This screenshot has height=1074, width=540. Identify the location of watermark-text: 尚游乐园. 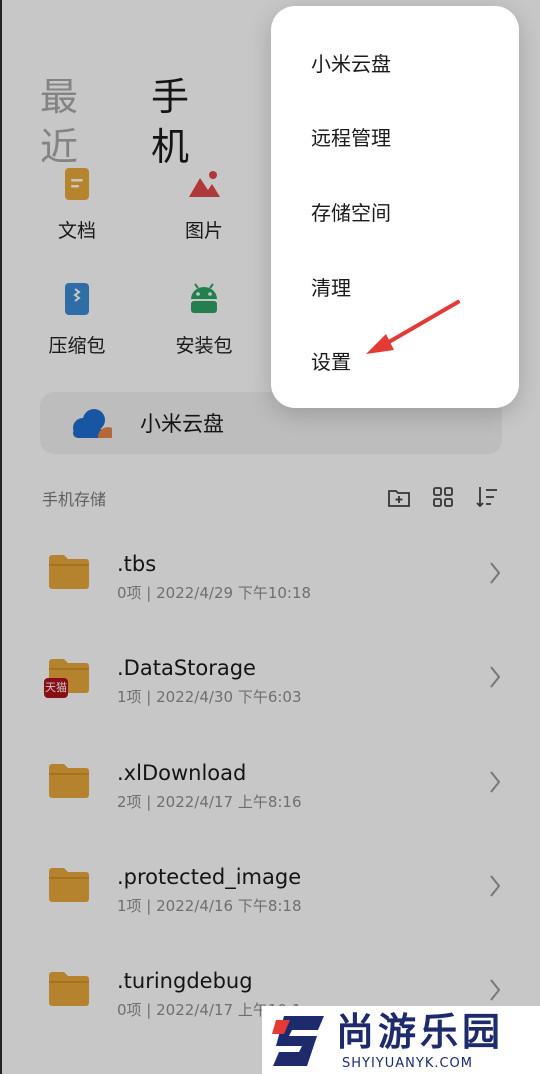
(420, 1032).